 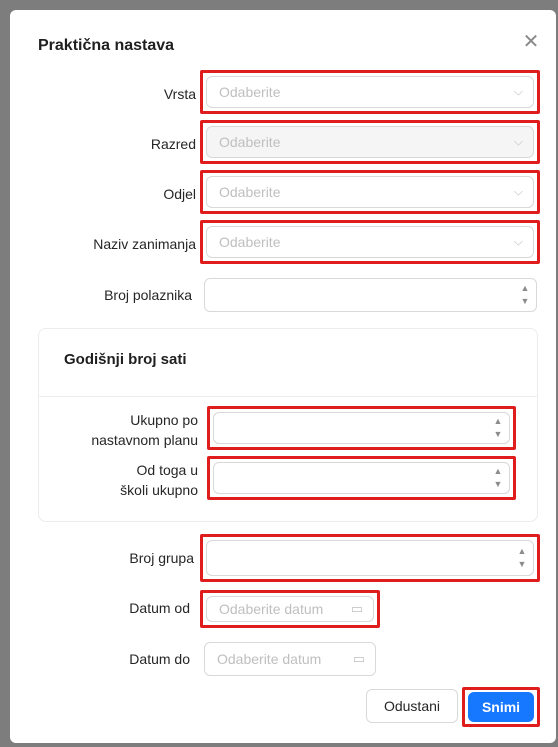 What do you see at coordinates (179, 194) in the screenshot?
I see `odjel-label: Odjel` at bounding box center [179, 194].